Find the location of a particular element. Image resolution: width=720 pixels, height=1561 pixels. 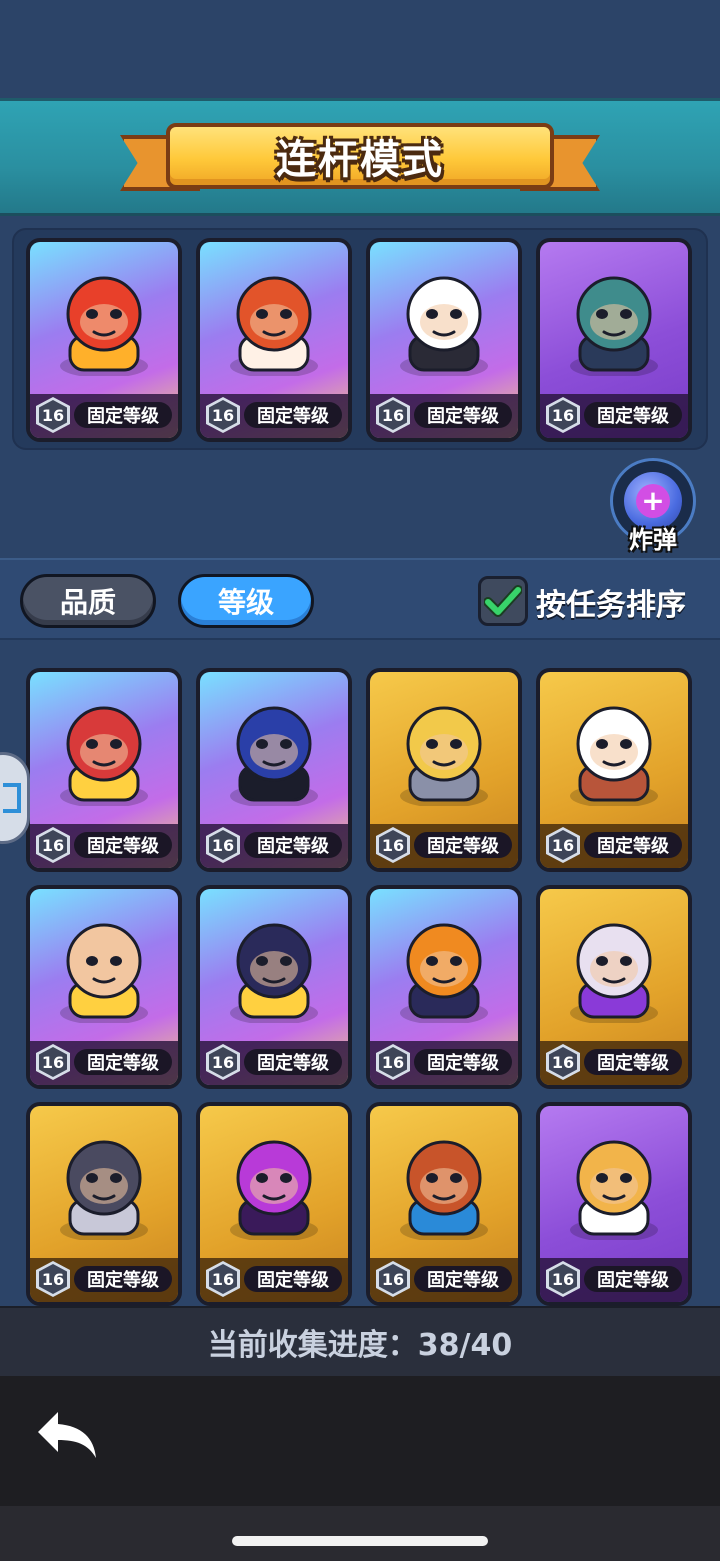

bottom-bar-body is located at coordinates (360, 1442).